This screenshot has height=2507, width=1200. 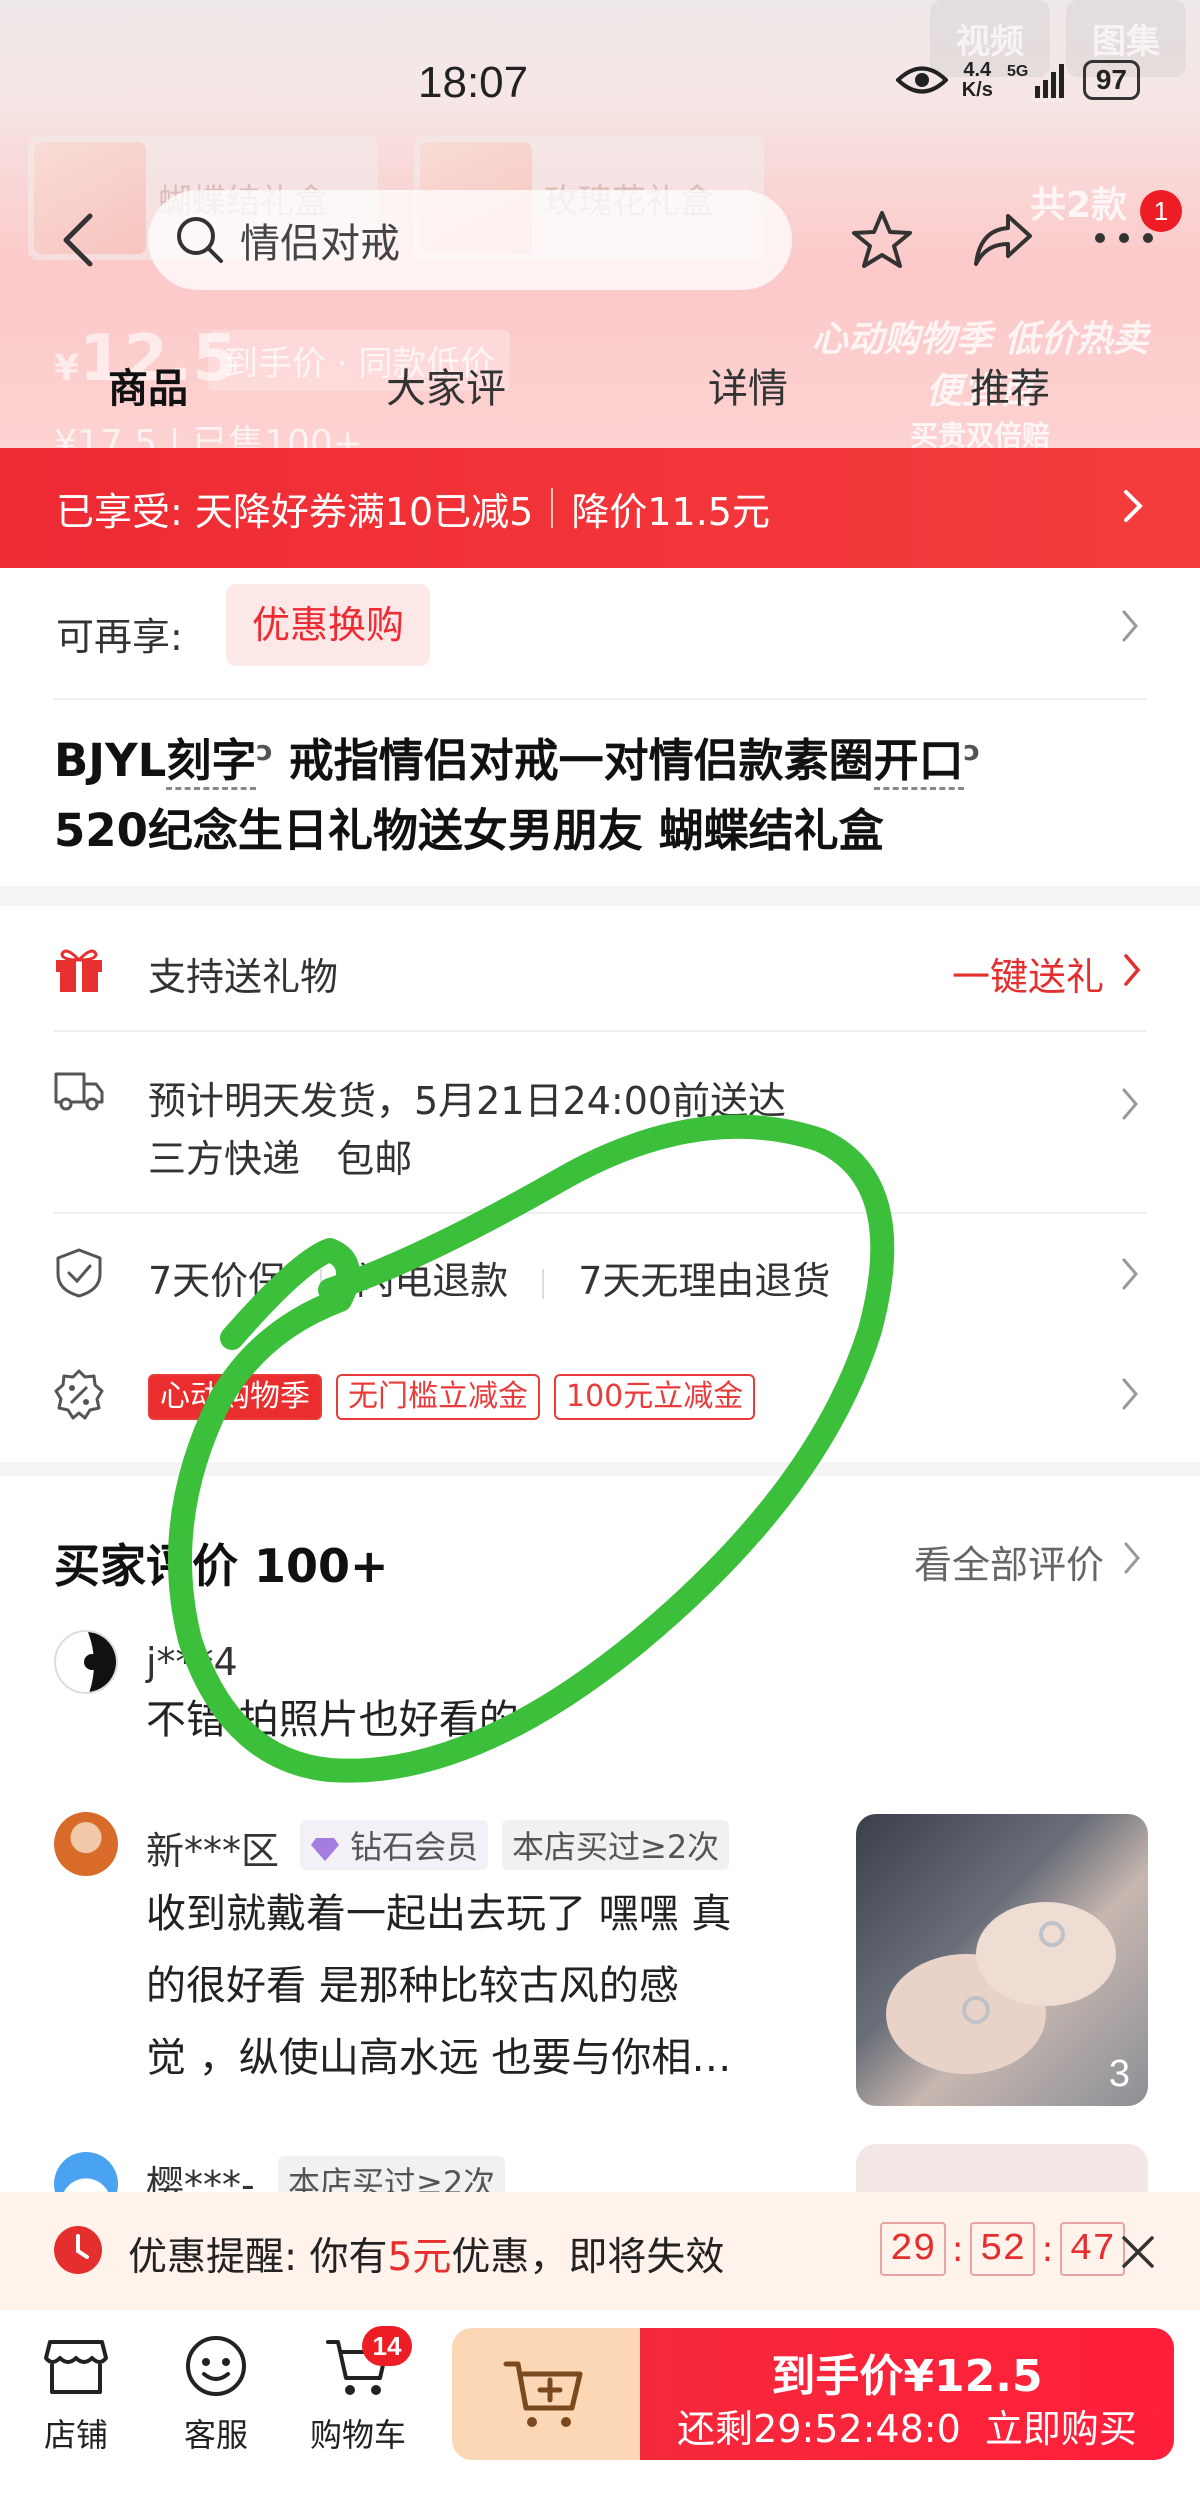 What do you see at coordinates (200, 2179) in the screenshot?
I see `reviewer-name: 樱***-` at bounding box center [200, 2179].